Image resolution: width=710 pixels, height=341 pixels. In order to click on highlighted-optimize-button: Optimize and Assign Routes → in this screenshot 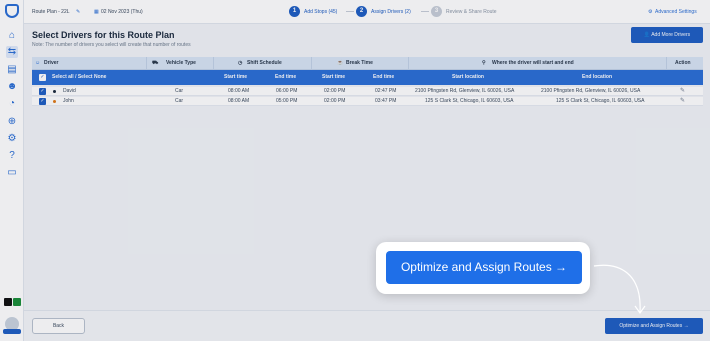, I will do `click(484, 267)`.